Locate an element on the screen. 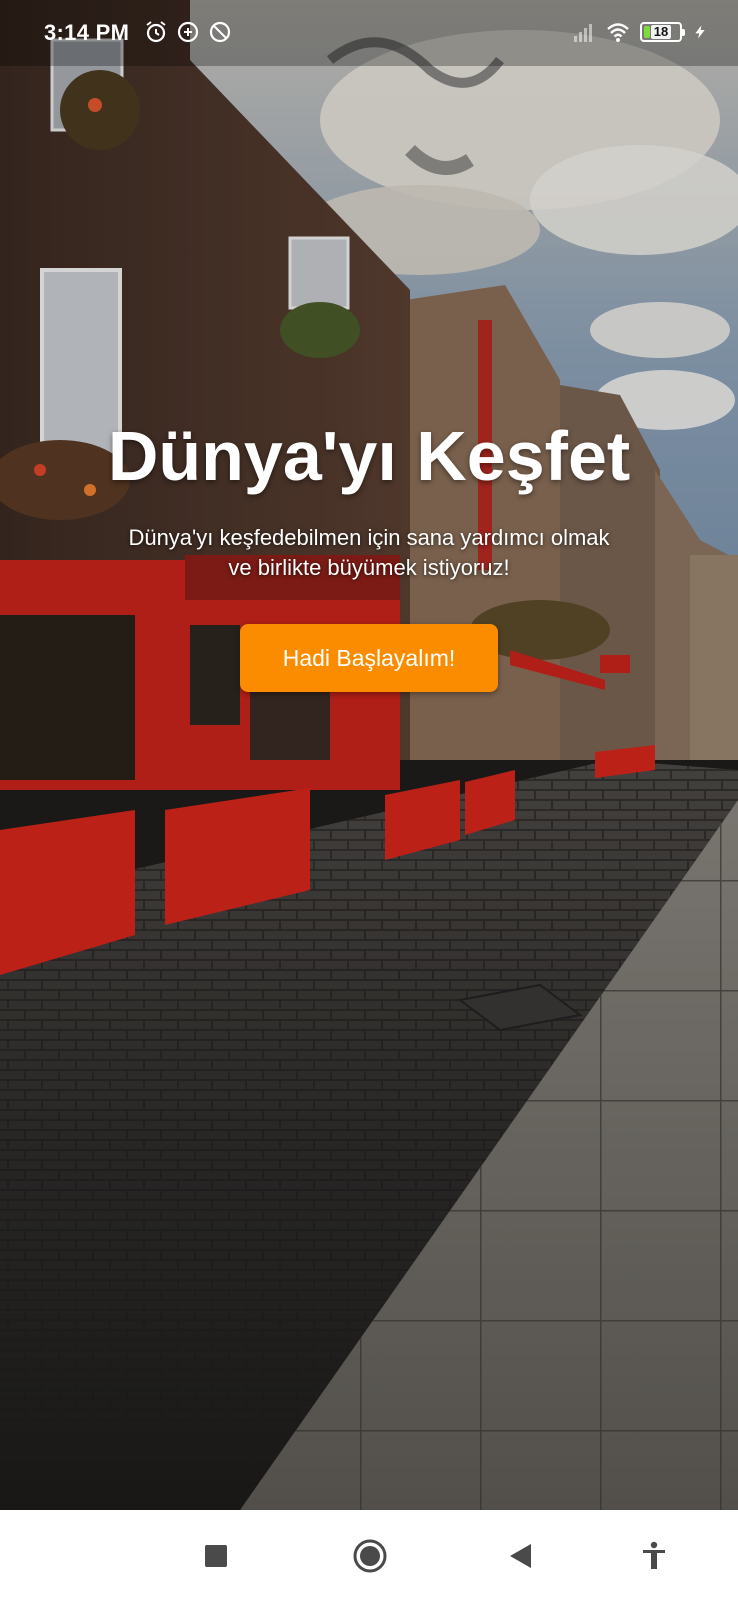 This screenshot has height=1600, width=738. alarm-icon is located at coordinates (156, 32).